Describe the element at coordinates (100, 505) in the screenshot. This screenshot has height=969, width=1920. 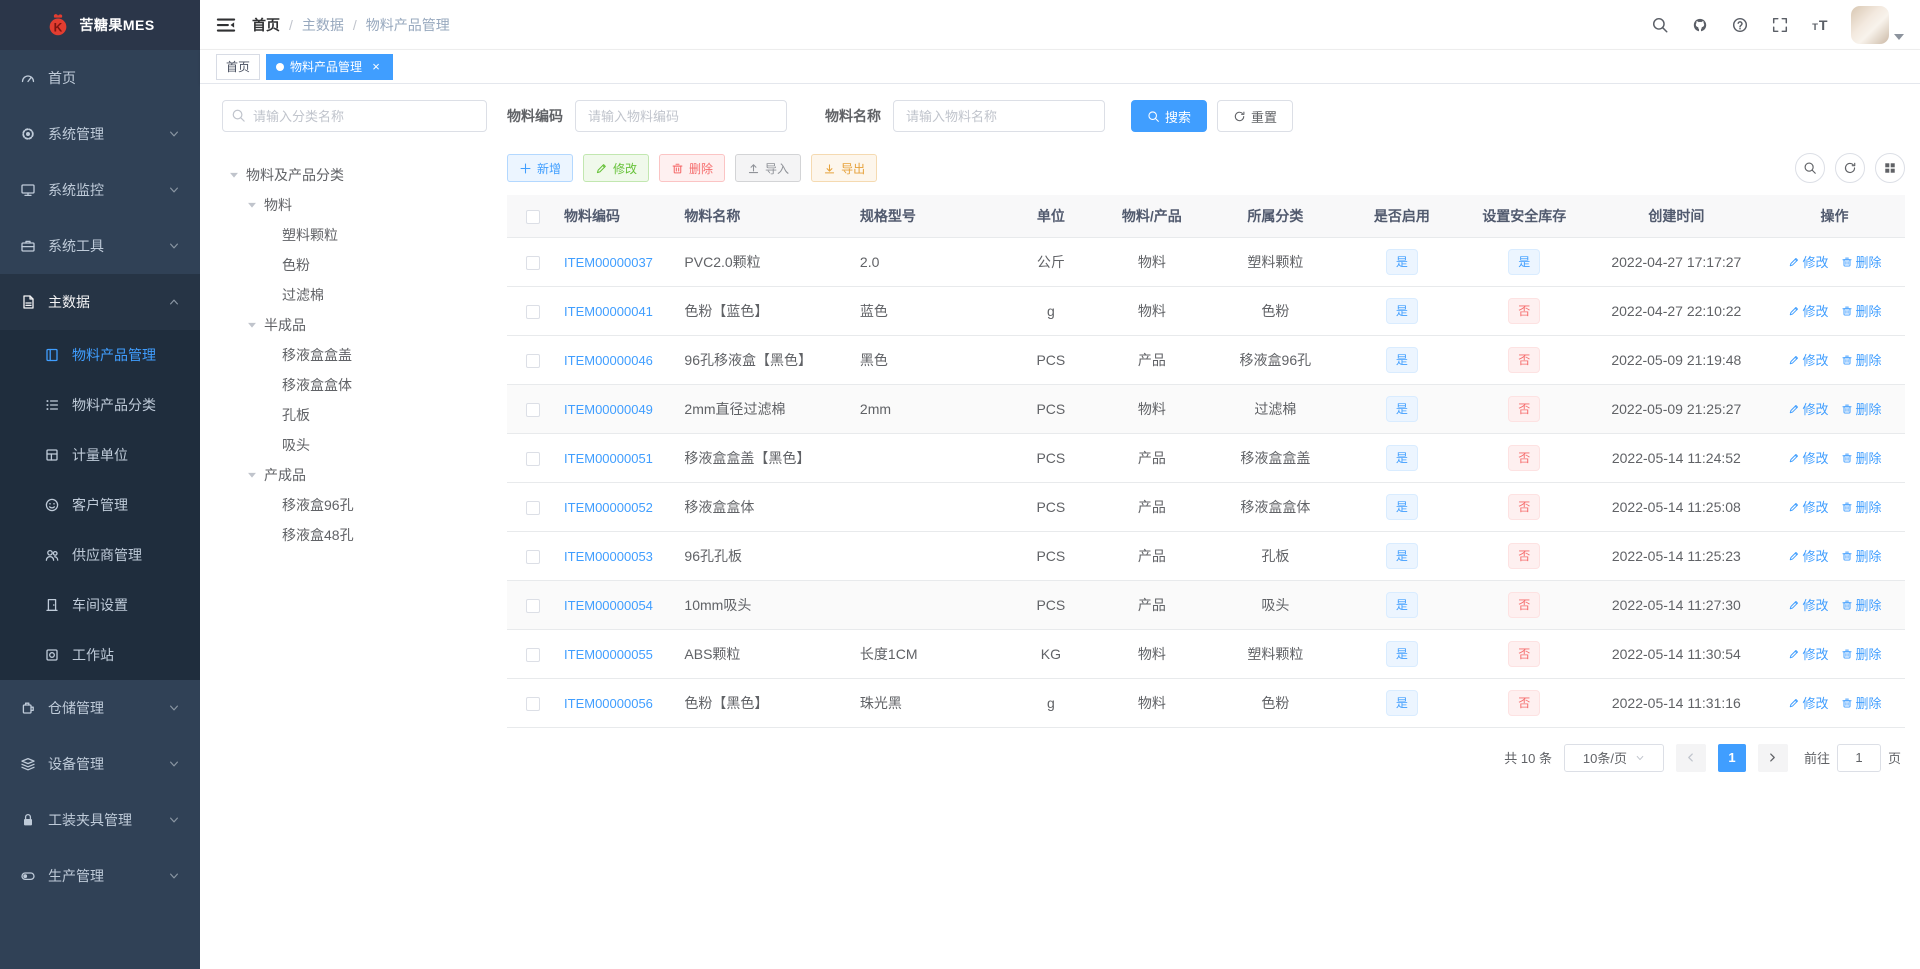
I see `sidebar-item-客户管理: 客户管理` at that location.